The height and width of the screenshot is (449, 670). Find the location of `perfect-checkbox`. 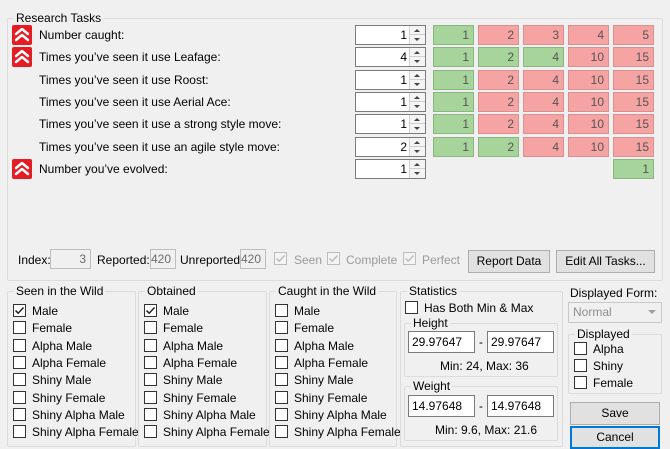

perfect-checkbox is located at coordinates (409, 258).